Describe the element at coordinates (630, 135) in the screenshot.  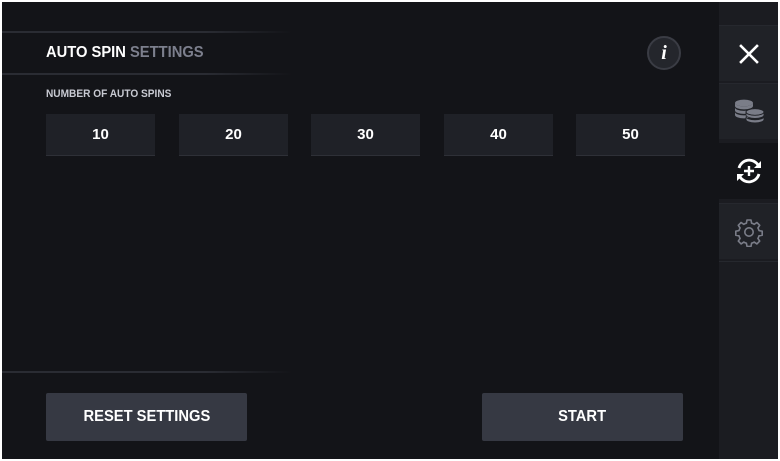
I see `spin-option-50: 50` at that location.